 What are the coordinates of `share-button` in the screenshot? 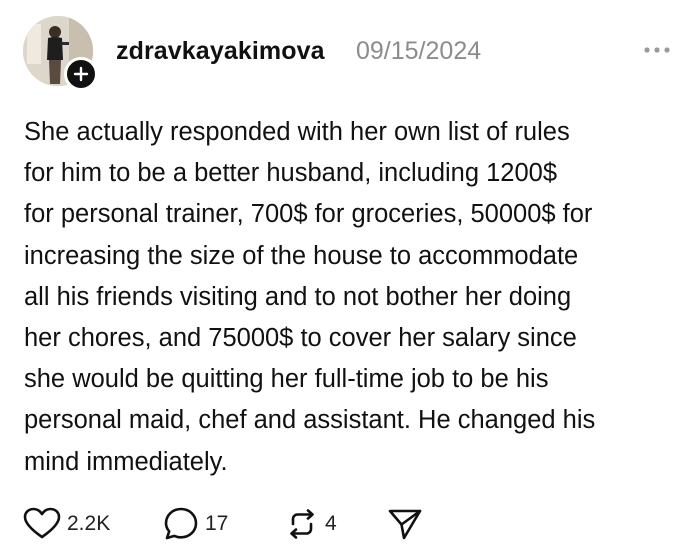 It's located at (405, 524).